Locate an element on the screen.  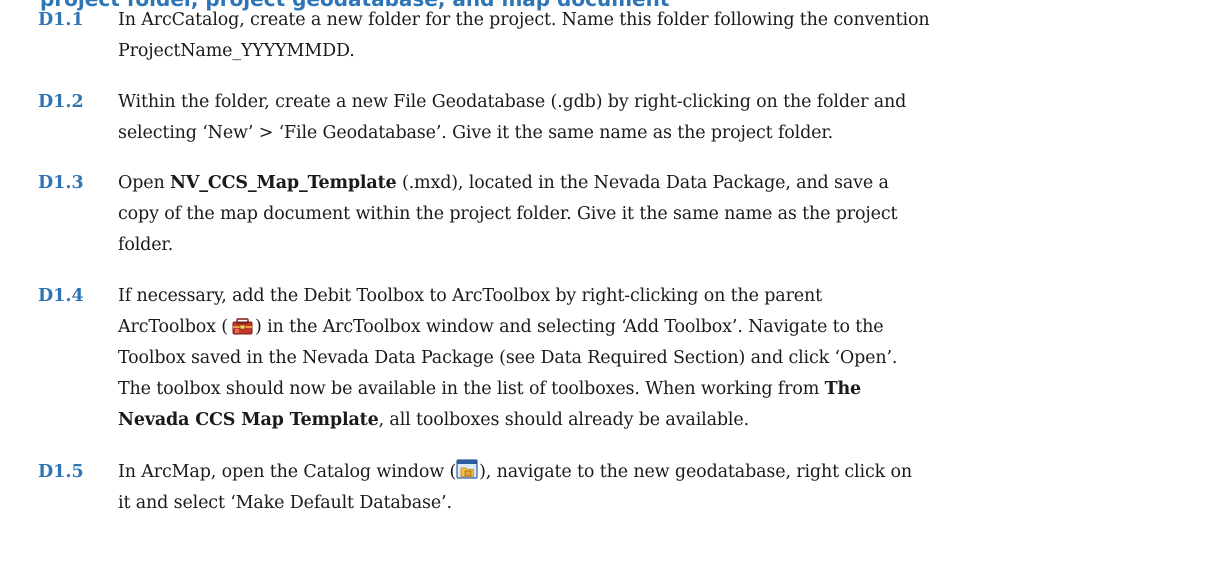
step-number: D1.5 is located at coordinates (61, 472).